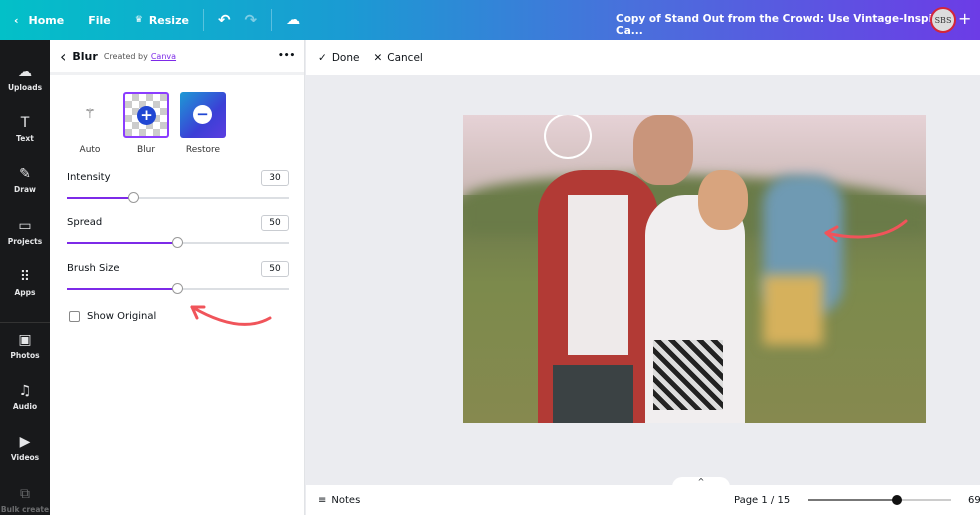 Image resolution: width=980 pixels, height=515 pixels. I want to click on zoom-slider, so click(879, 500).